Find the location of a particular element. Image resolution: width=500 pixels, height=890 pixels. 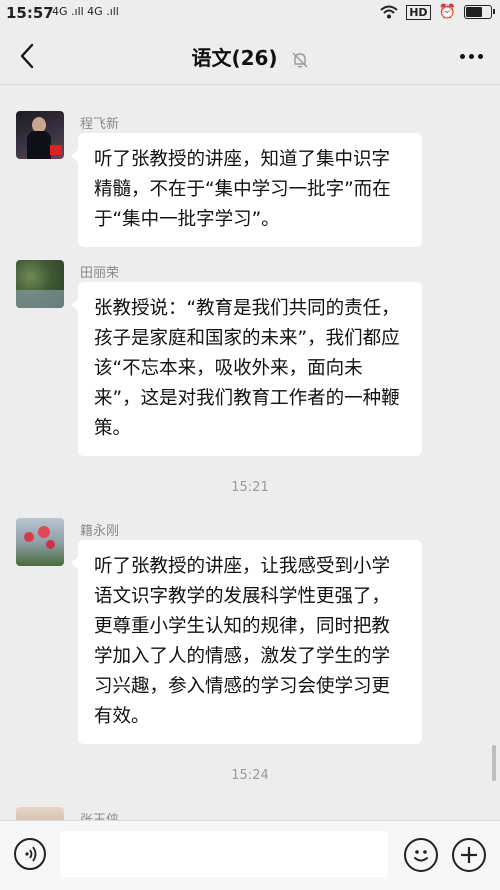

wifi-icon is located at coordinates (389, 12).